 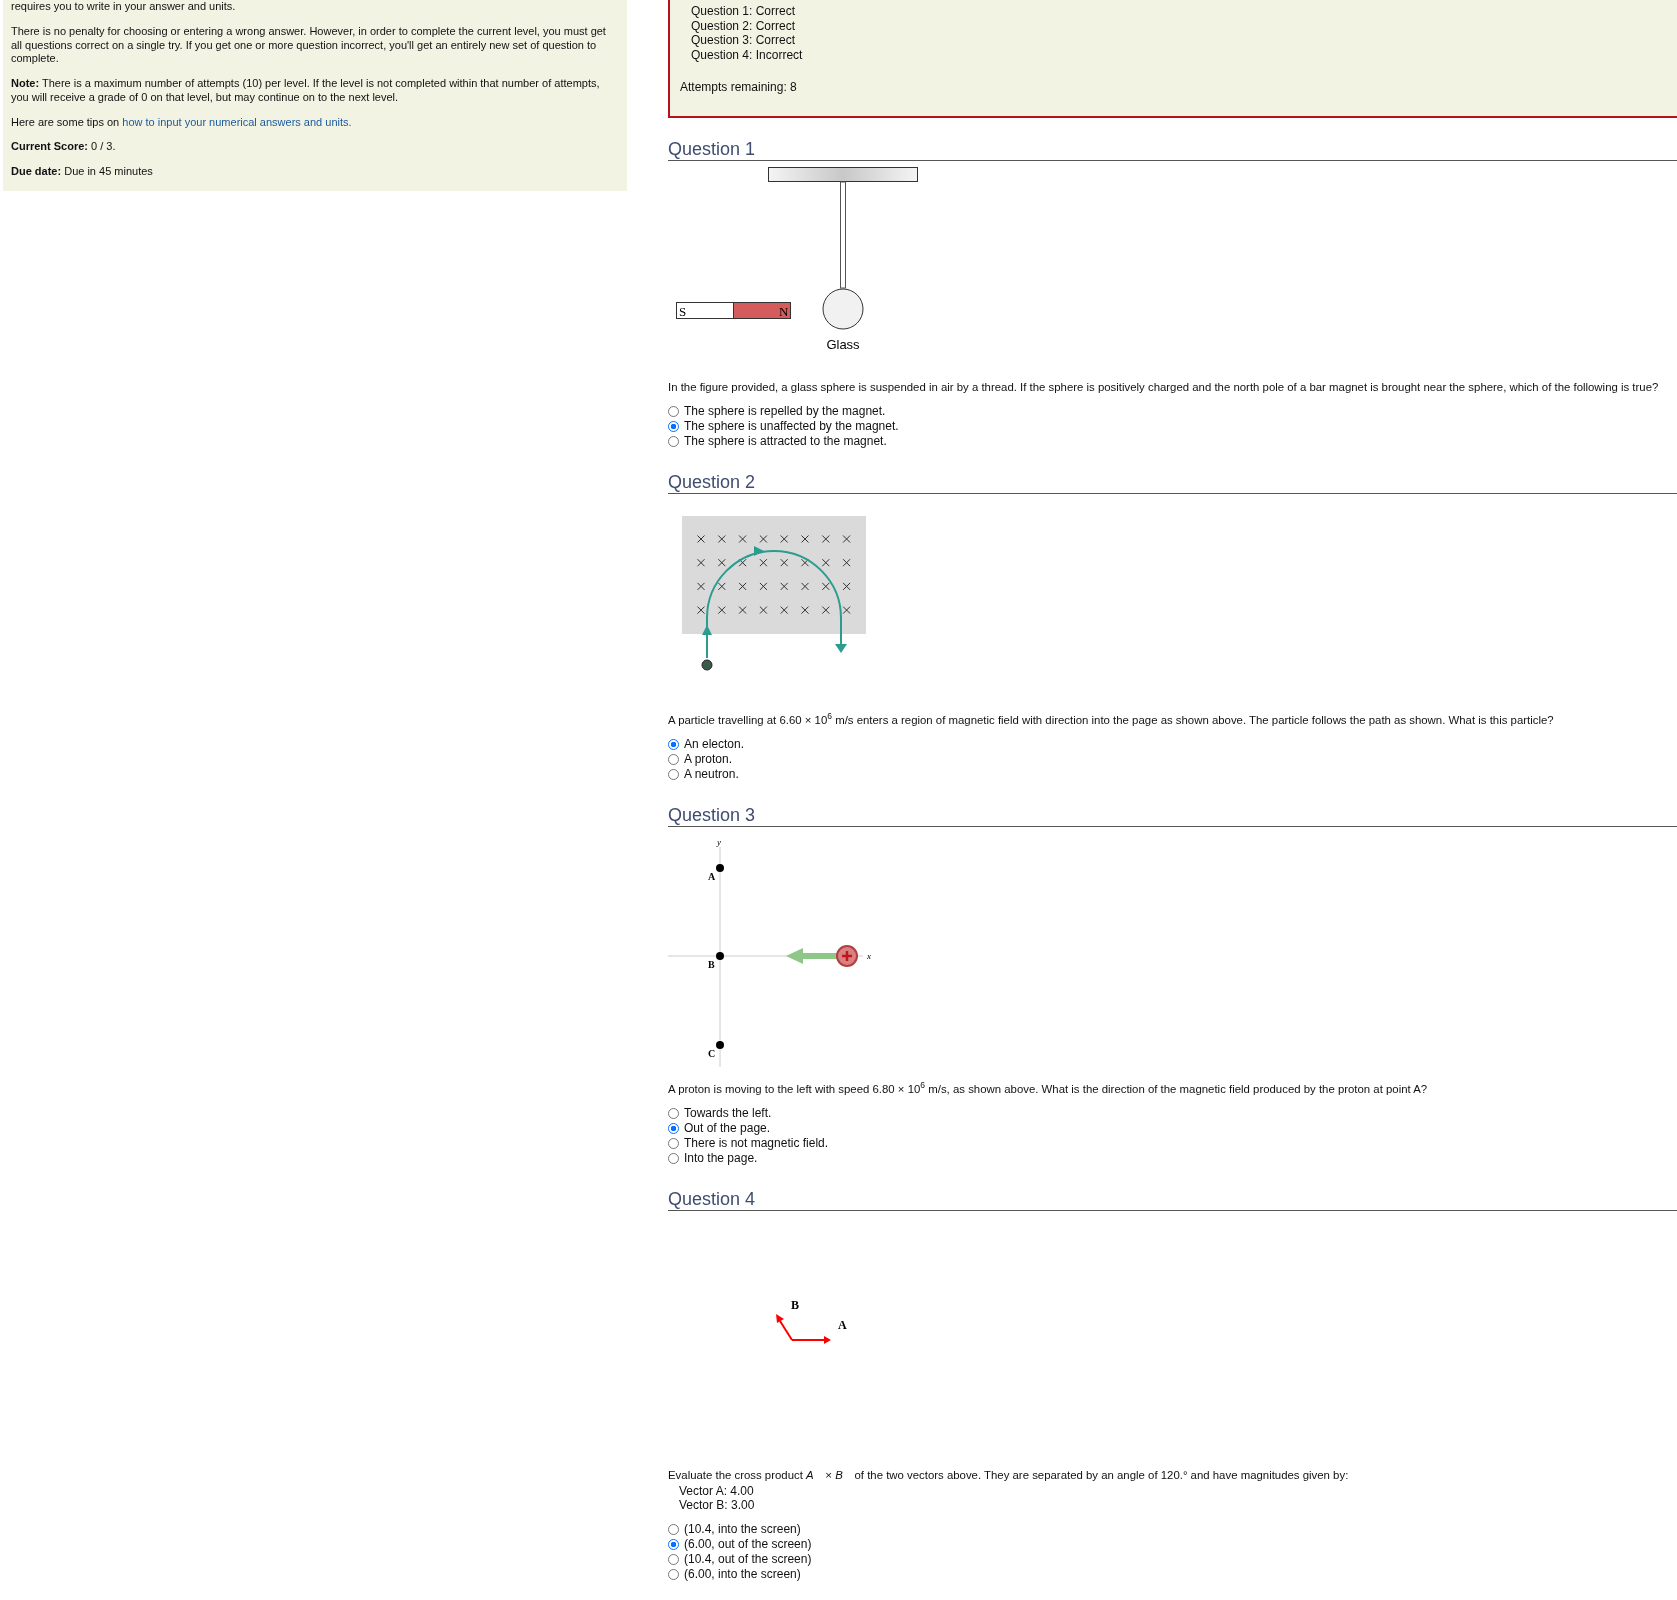 I want to click on answer-option-label: (6.00, out of the screen), so click(x=748, y=1544).